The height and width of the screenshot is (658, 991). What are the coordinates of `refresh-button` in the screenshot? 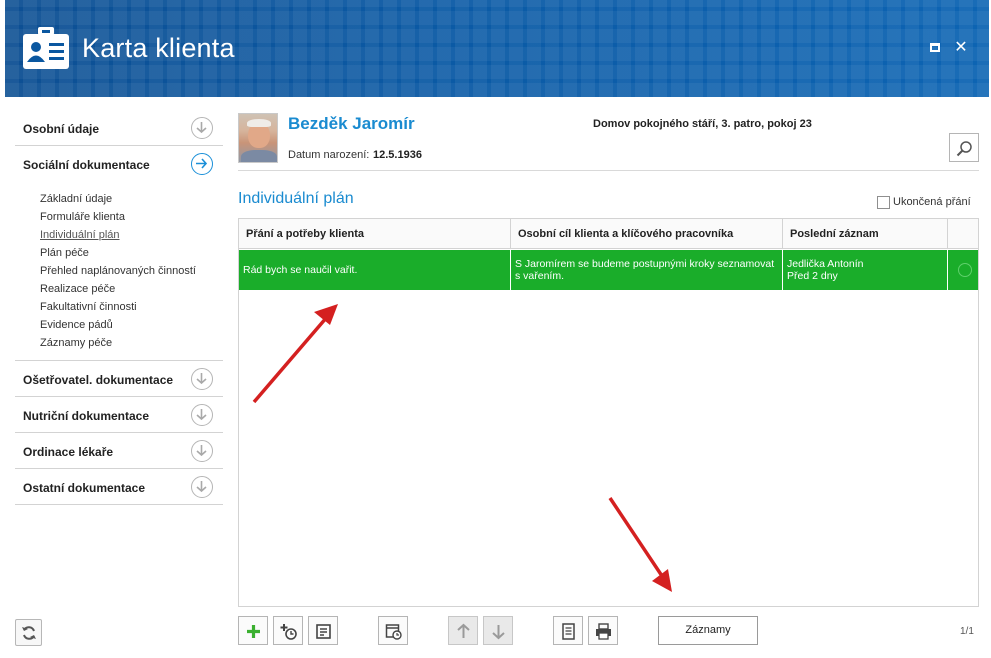 It's located at (28, 632).